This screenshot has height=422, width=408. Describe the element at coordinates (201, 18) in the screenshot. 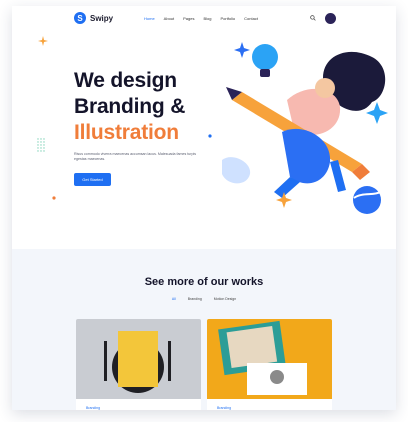

I see `main-nav: Home About Pages Blog Portfolio Contact` at that location.